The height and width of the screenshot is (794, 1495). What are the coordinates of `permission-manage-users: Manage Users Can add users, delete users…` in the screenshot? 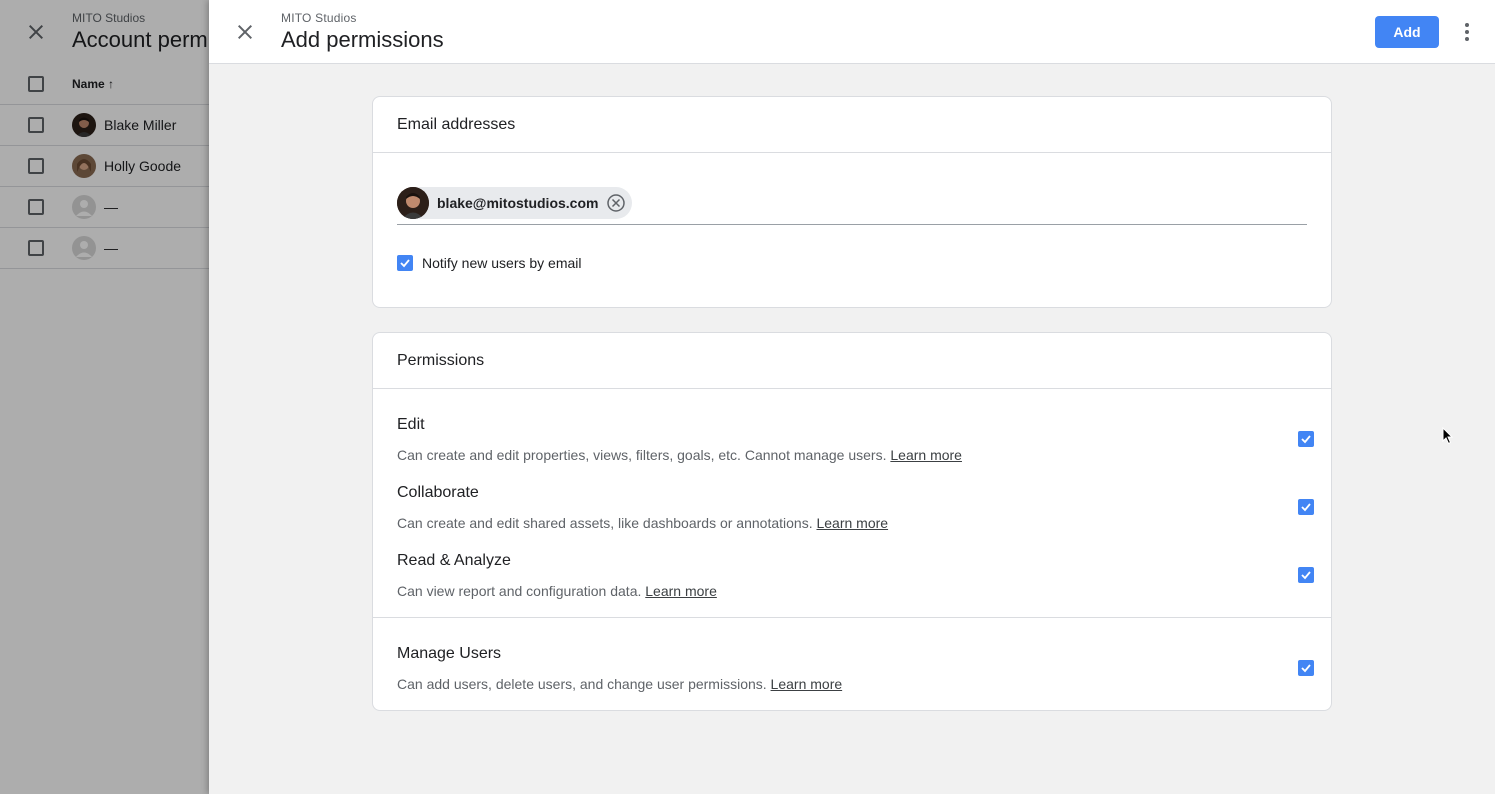 It's located at (855, 668).